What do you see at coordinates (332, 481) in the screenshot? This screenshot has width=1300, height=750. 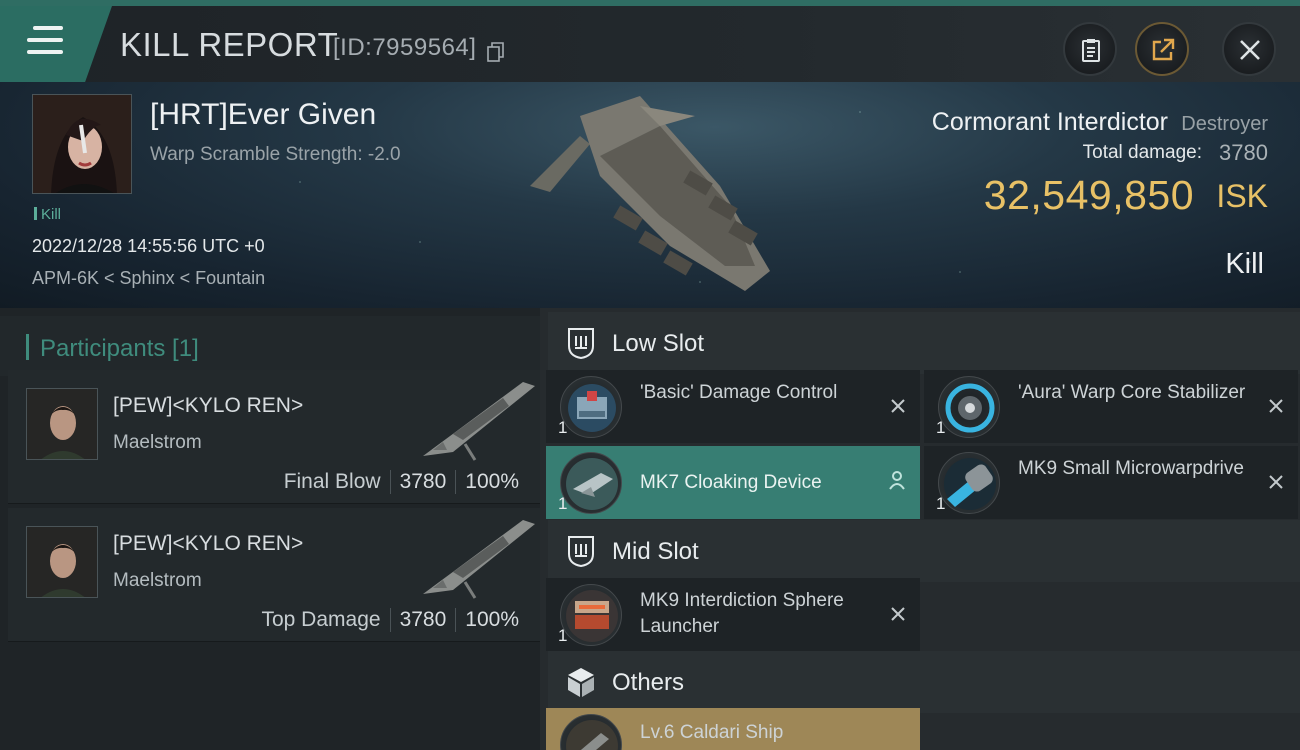 I see `participant-role: Final Blow` at bounding box center [332, 481].